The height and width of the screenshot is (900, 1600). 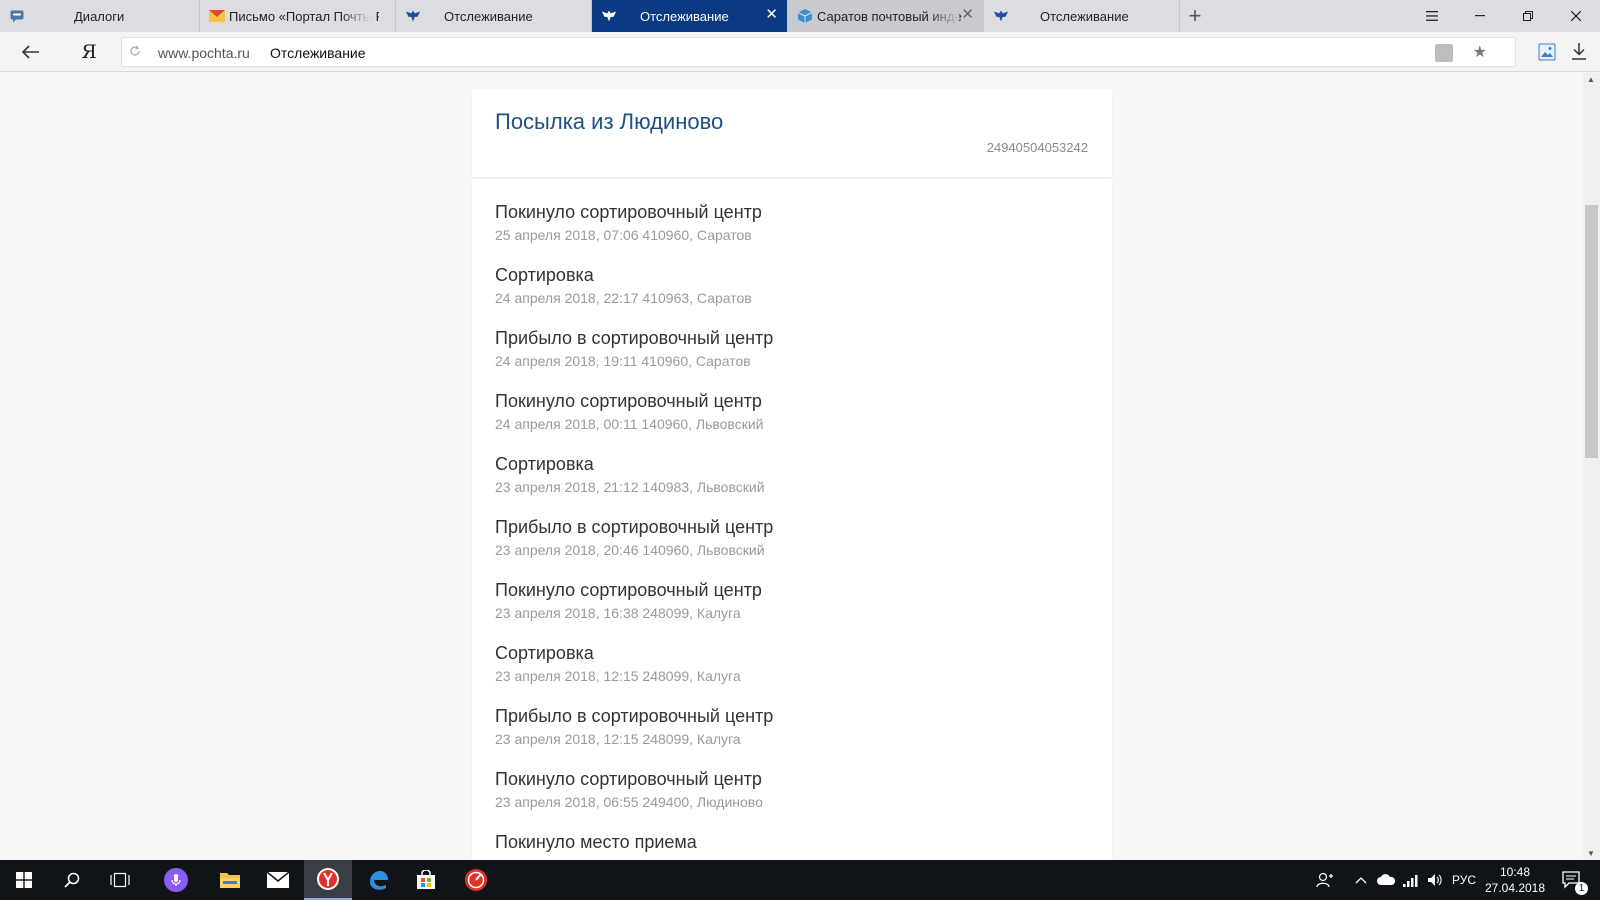 I want to click on task-view-icon, so click(x=120, y=880).